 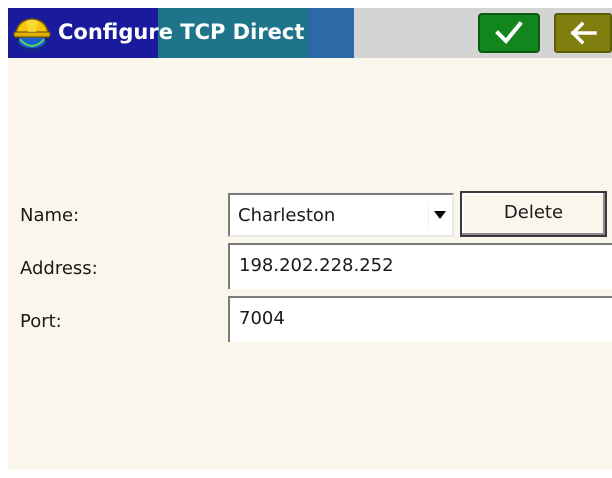 What do you see at coordinates (420, 266) in the screenshot?
I see `address-field: 198.202.228.252` at bounding box center [420, 266].